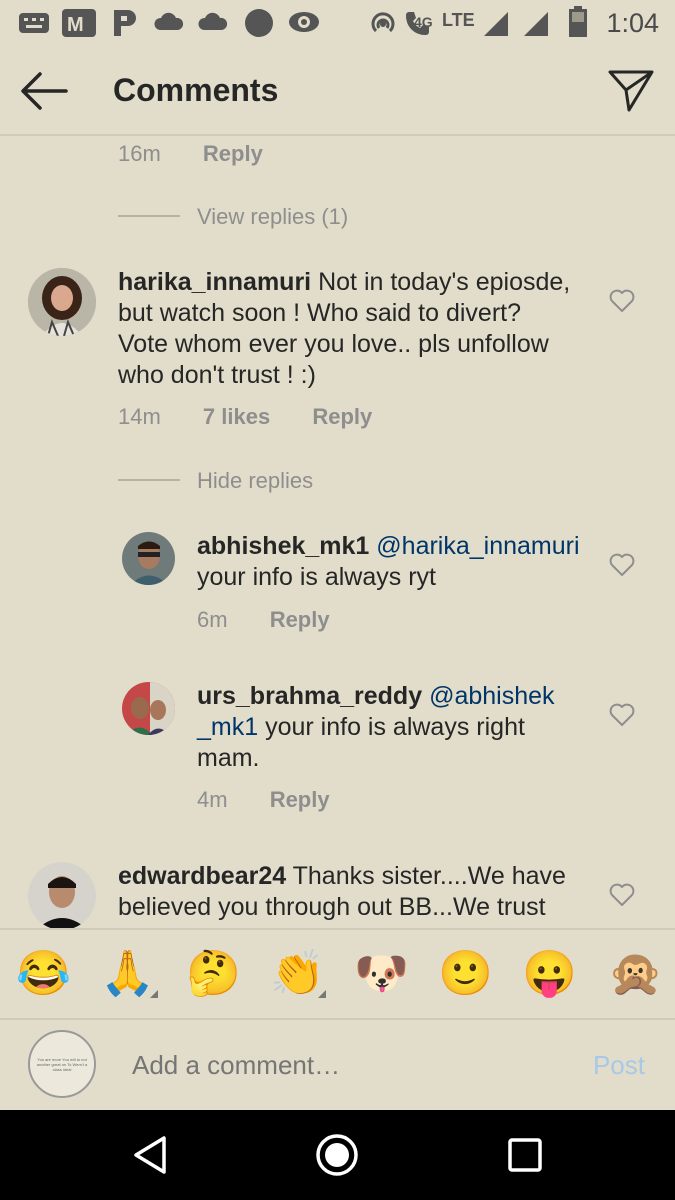  Describe the element at coordinates (465, 974) in the screenshot. I see `smiling-face-emoji: 🙂` at that location.